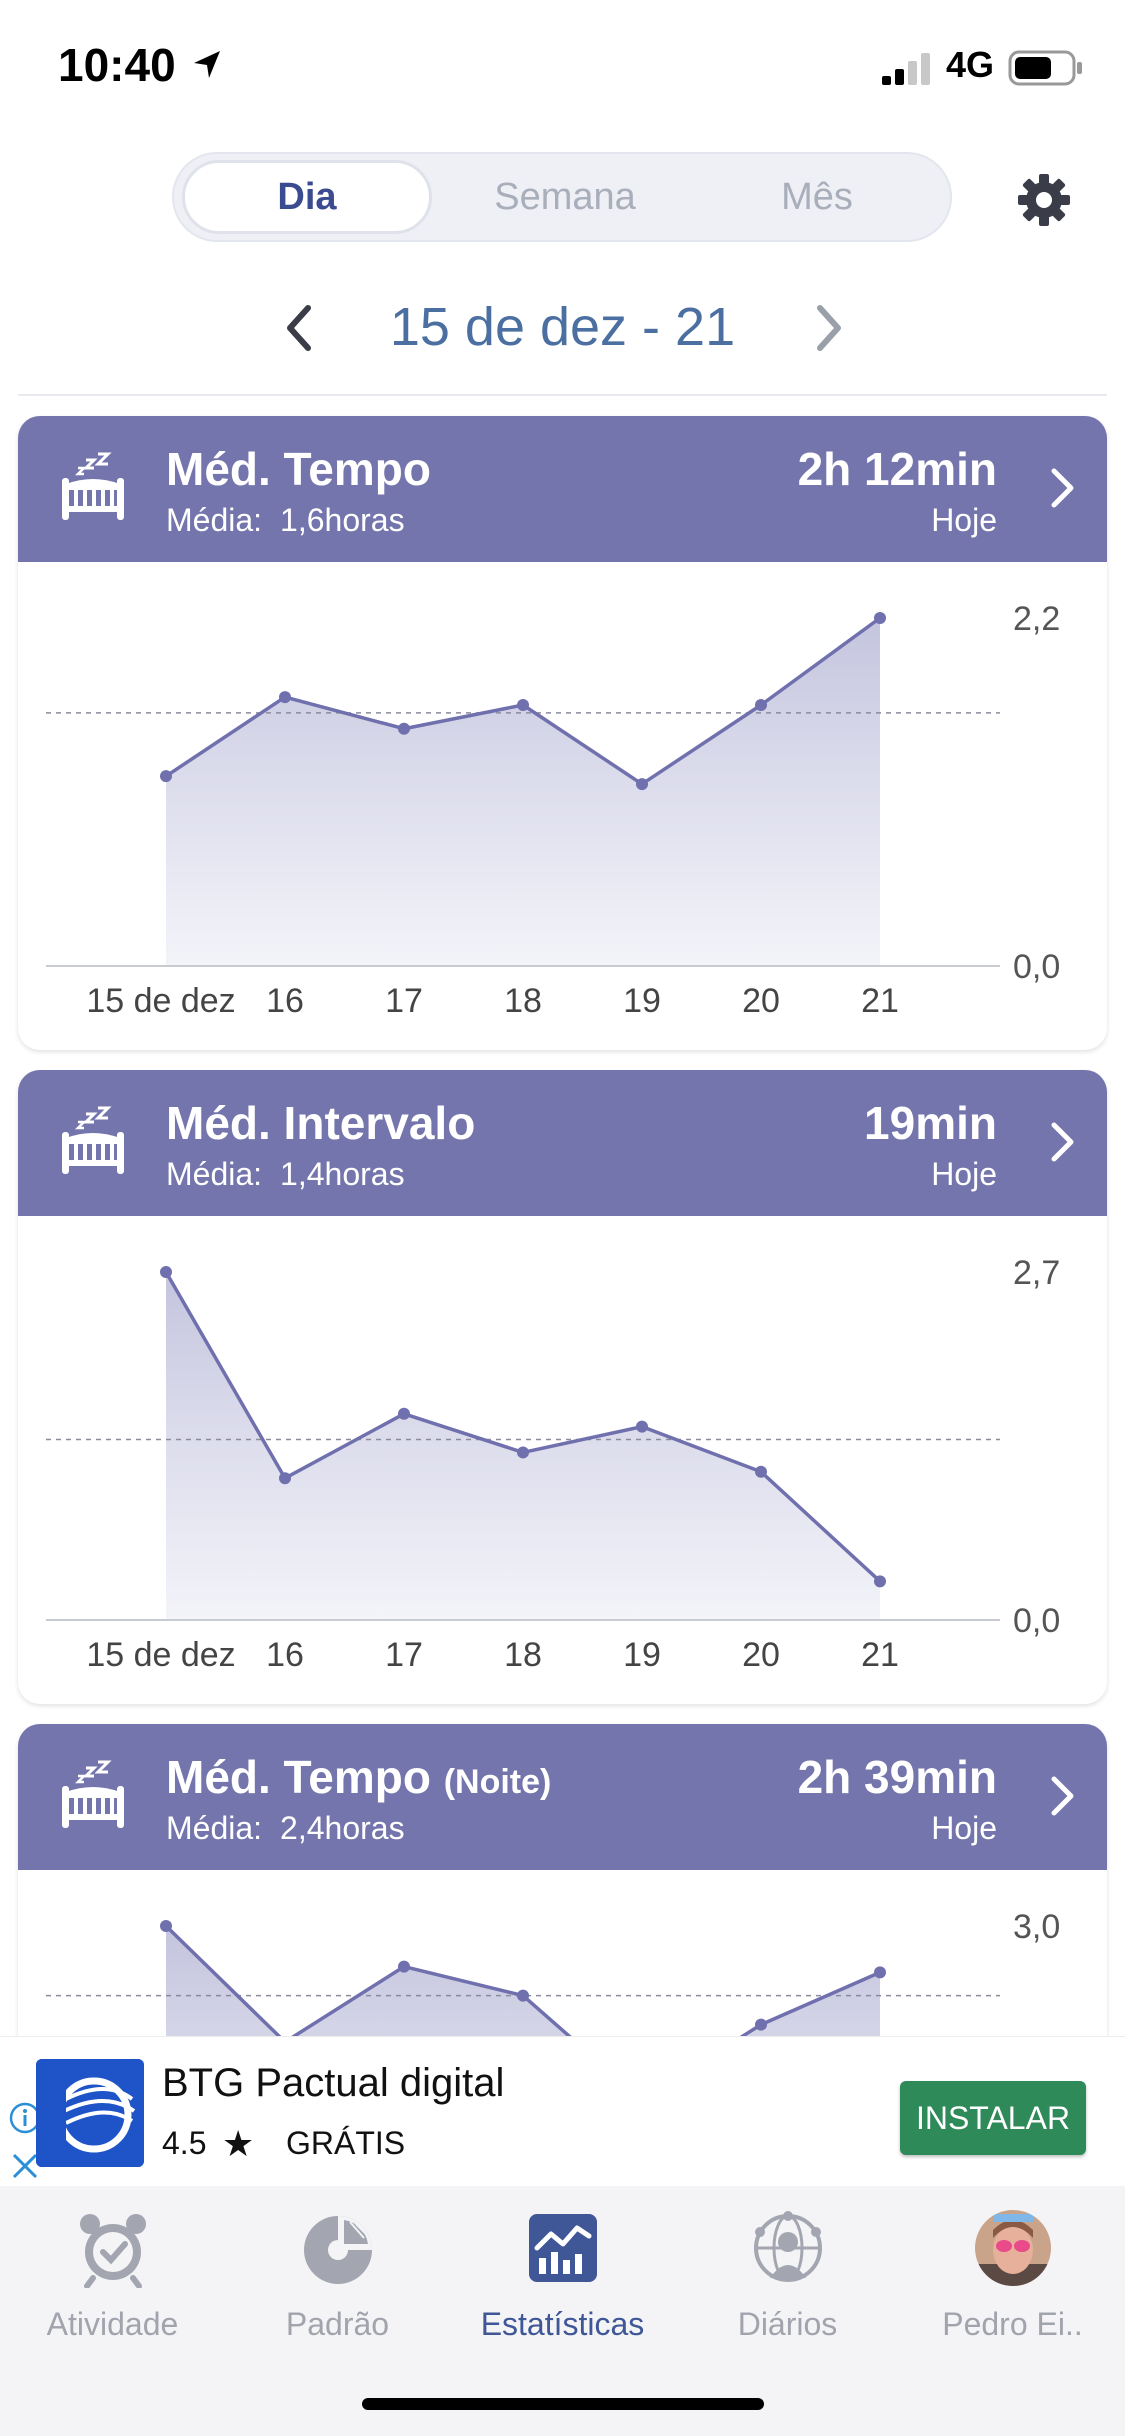 The height and width of the screenshot is (2436, 1125). What do you see at coordinates (112, 2275) in the screenshot?
I see `tab-activity: Atividade` at bounding box center [112, 2275].